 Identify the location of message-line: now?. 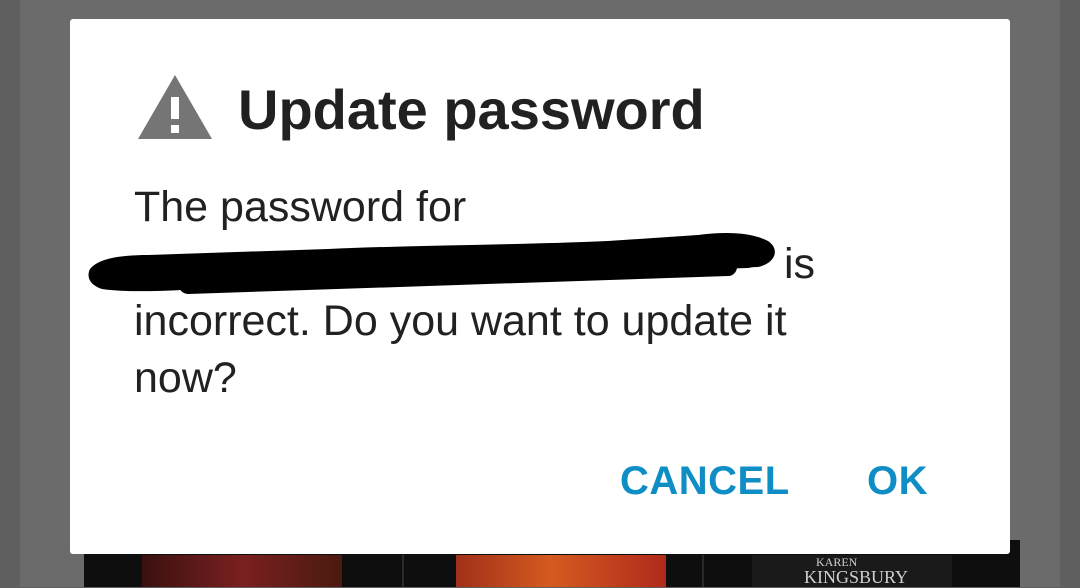
(185, 378).